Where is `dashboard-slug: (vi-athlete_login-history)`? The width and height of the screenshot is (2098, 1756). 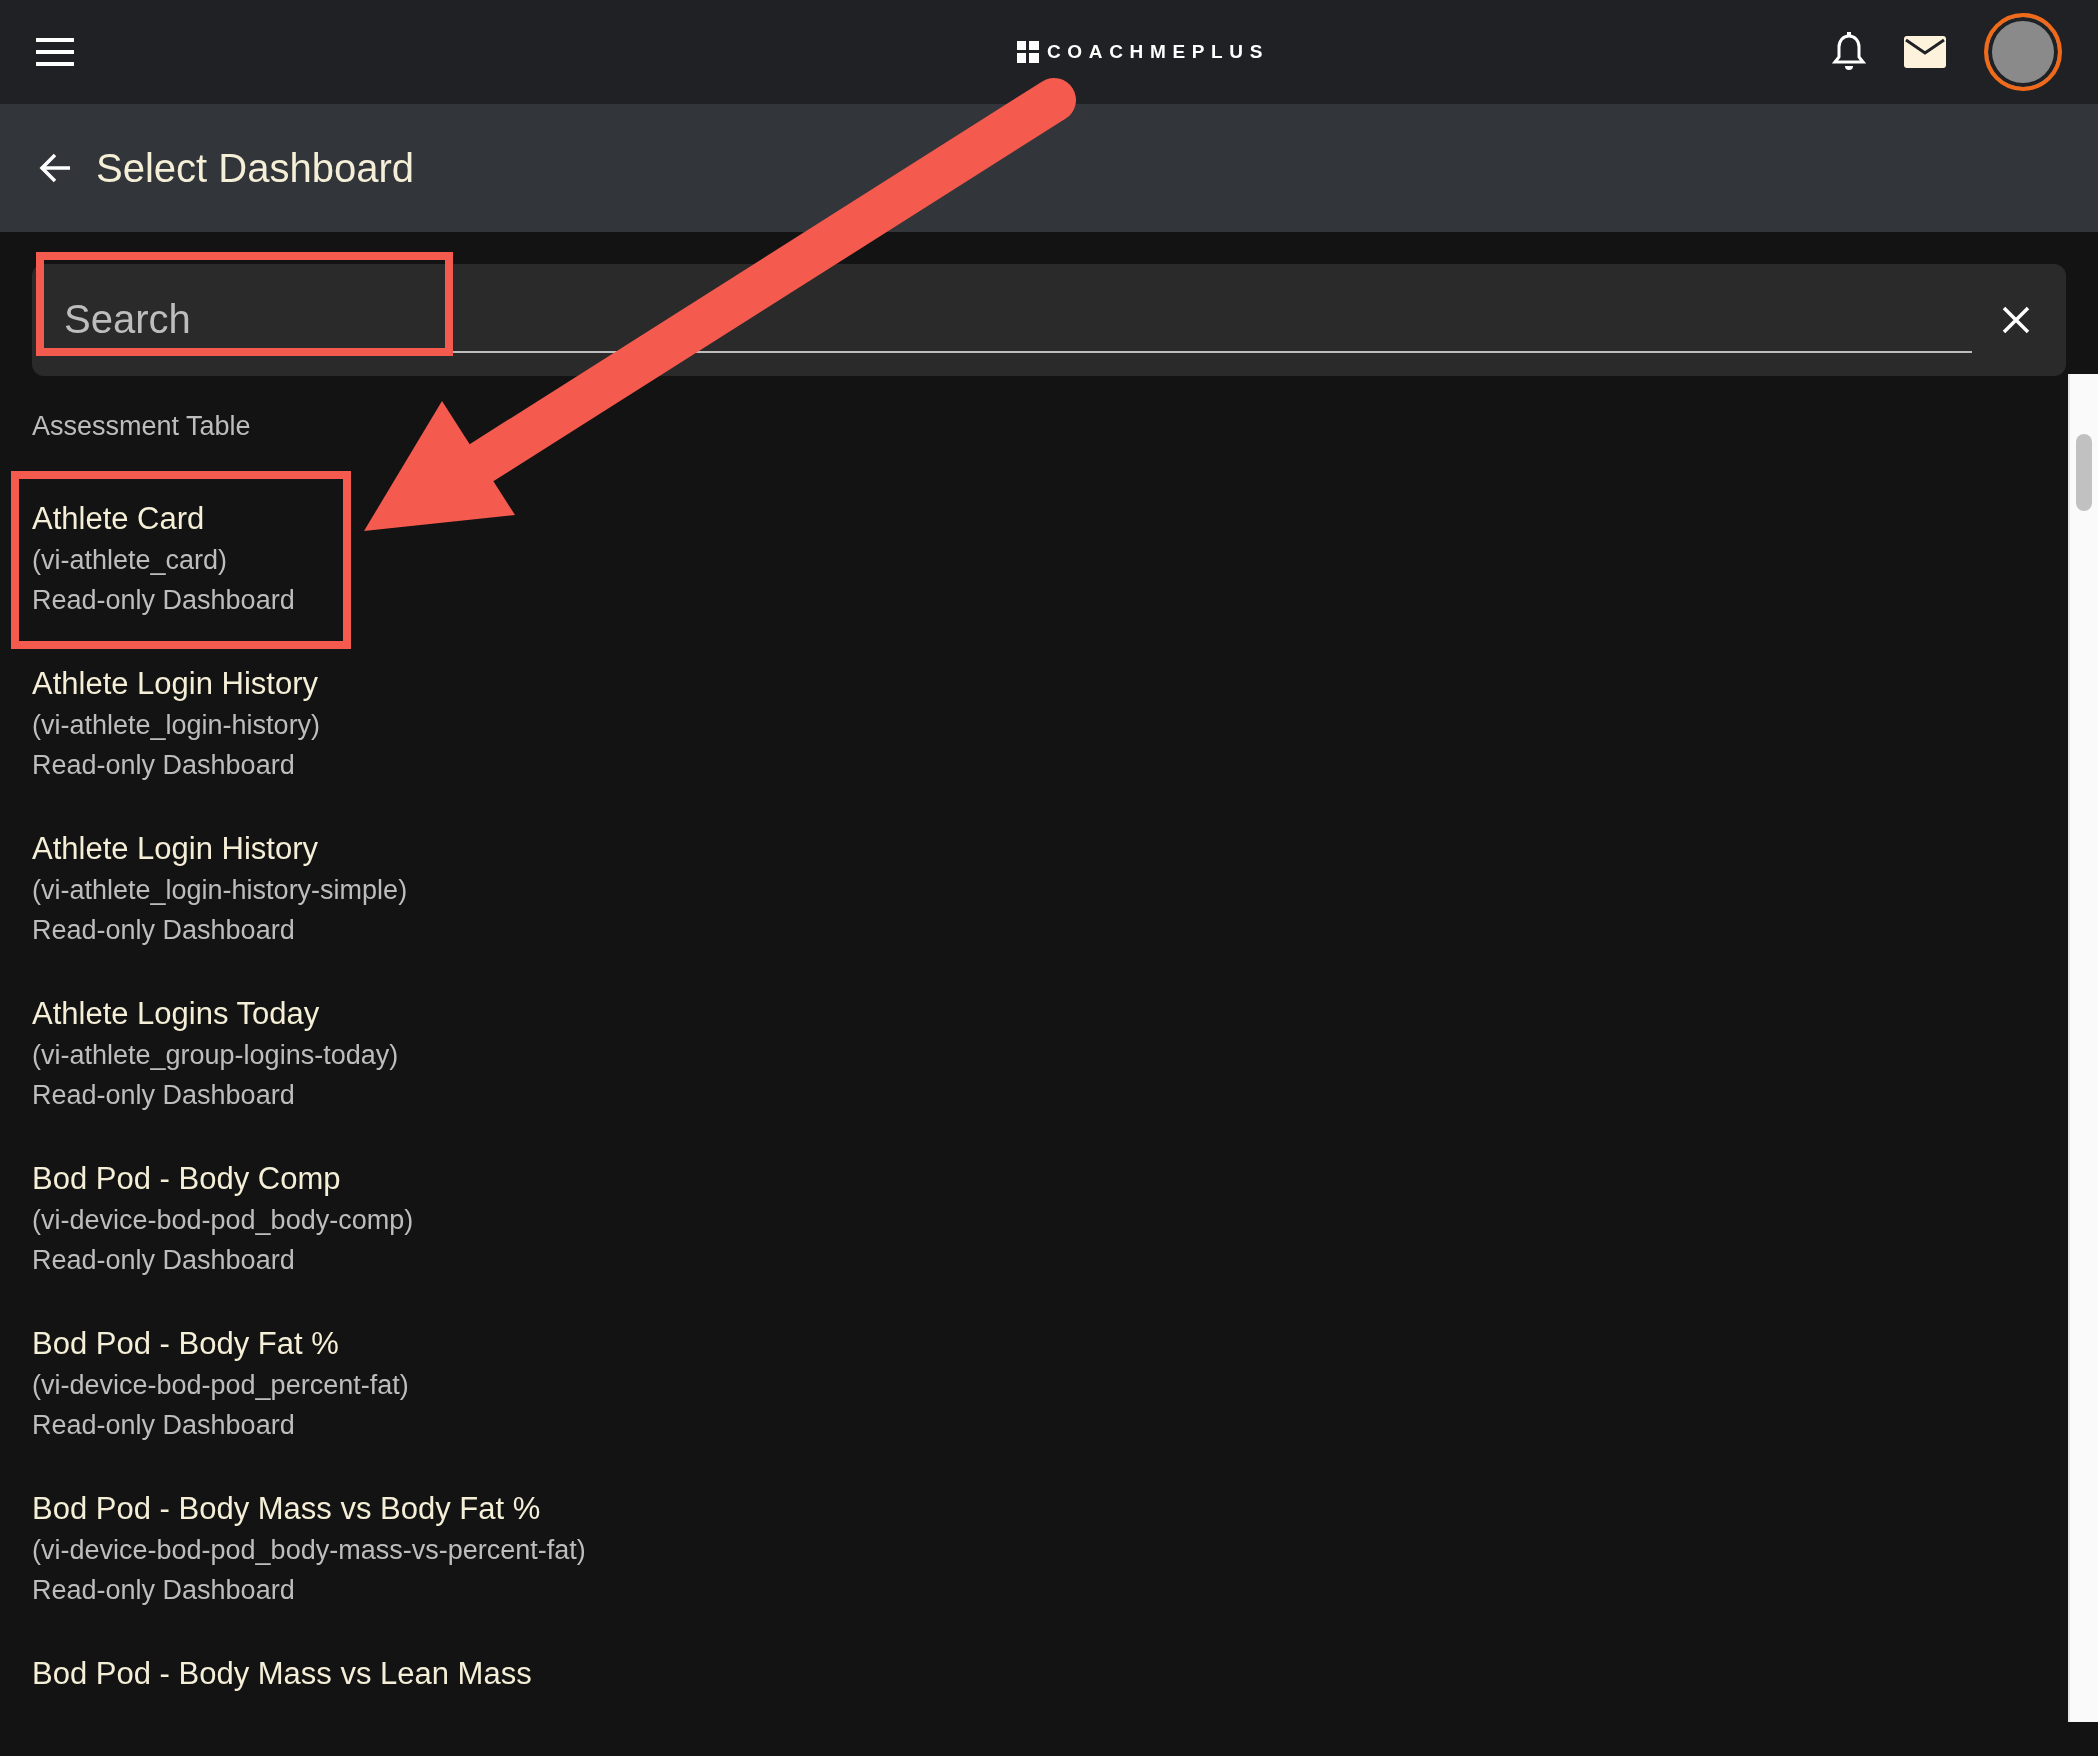 dashboard-slug: (vi-athlete_login-history) is located at coordinates (176, 725).